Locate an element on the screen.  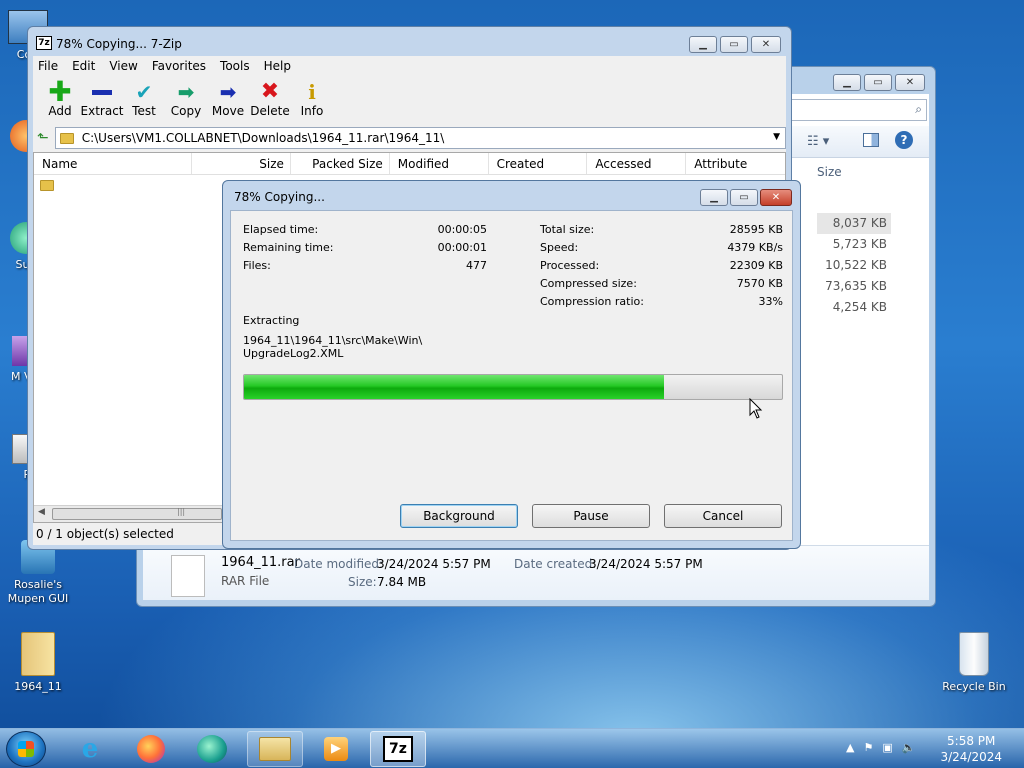
window-controls: ▁ ▭ ✕ is located at coordinates (735, 44).